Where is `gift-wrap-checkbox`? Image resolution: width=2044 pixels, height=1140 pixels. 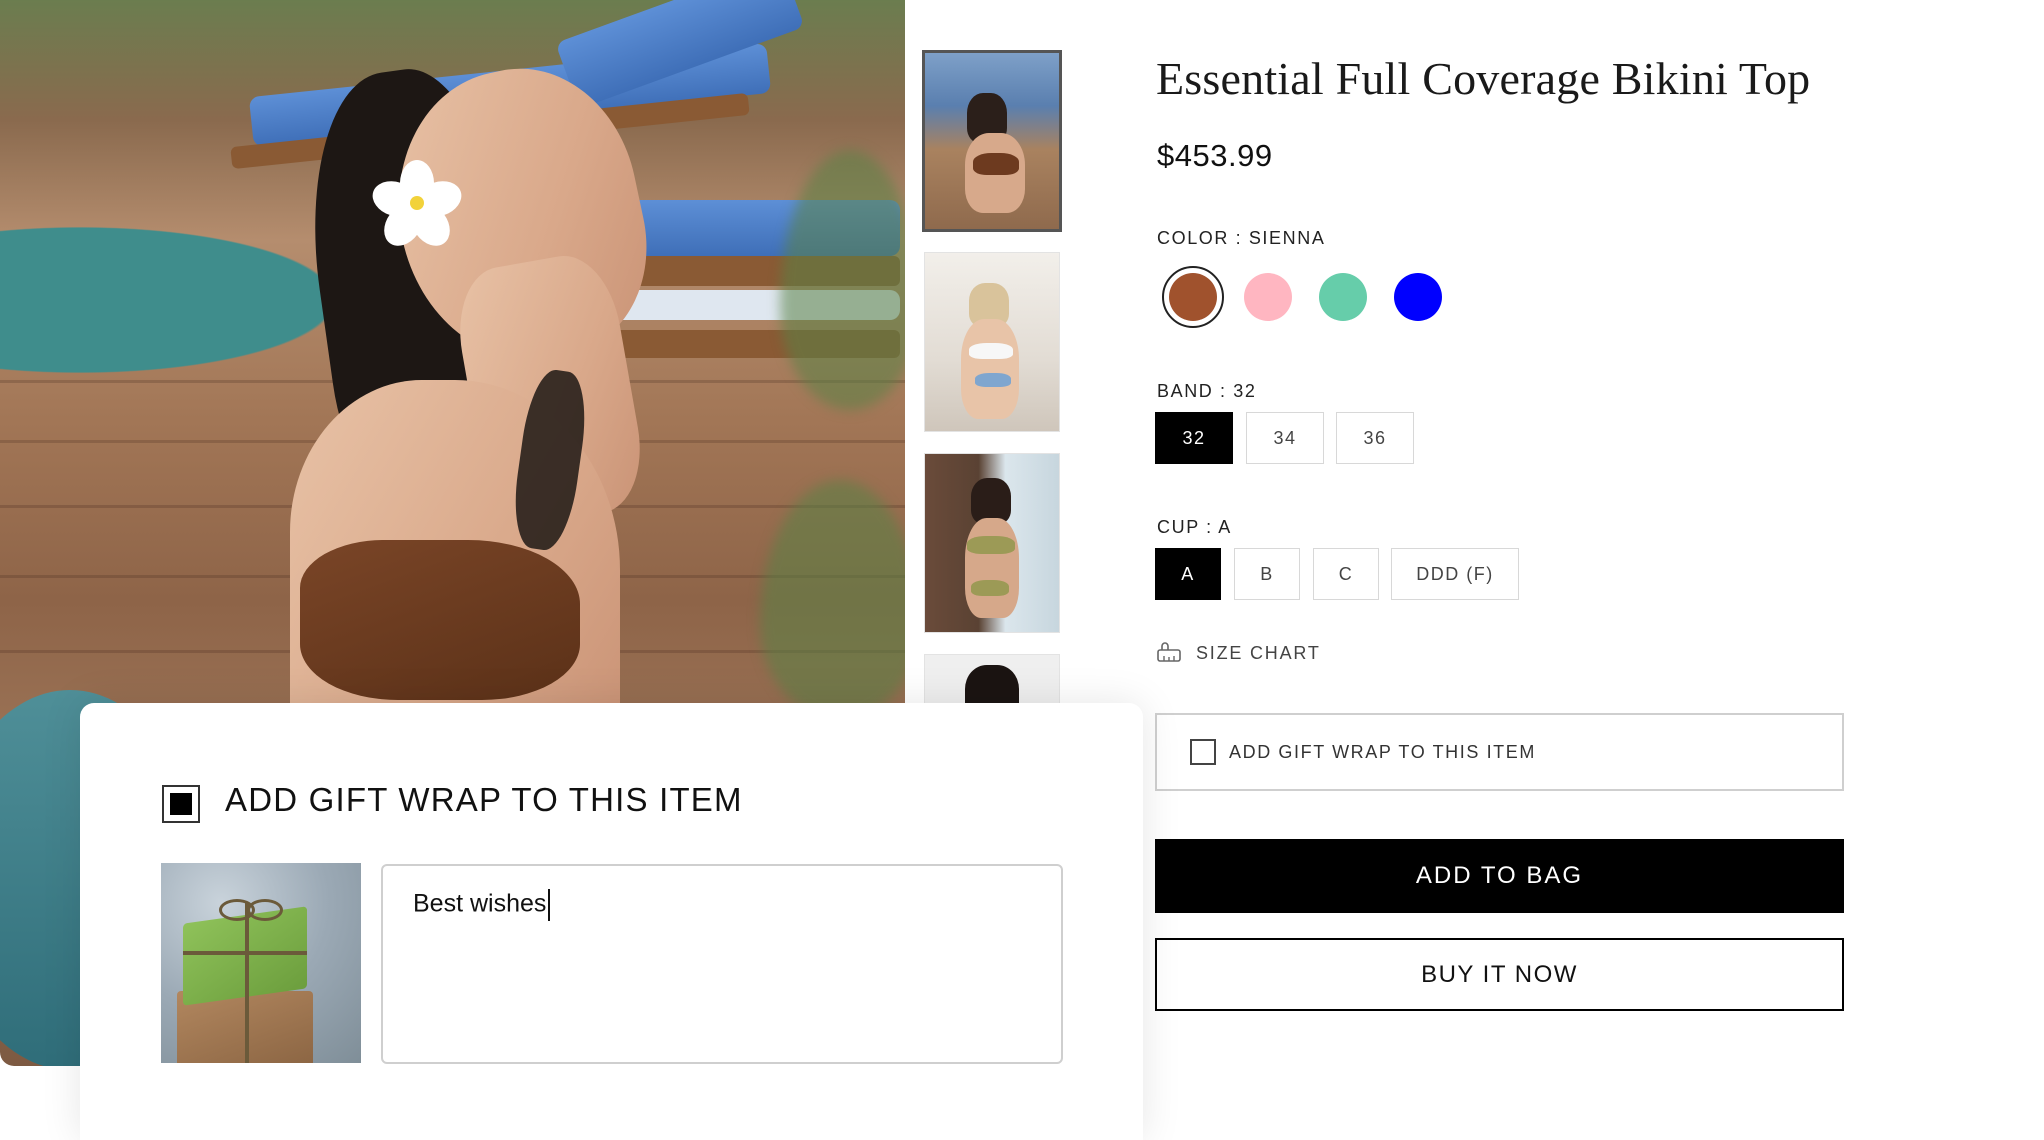
gift-wrap-checkbox is located at coordinates (1203, 752).